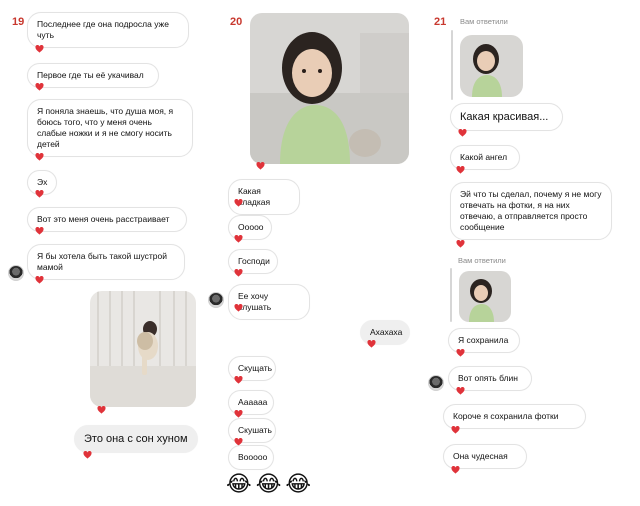 Image resolution: width=640 pixels, height=506 pixels. What do you see at coordinates (108, 30) in the screenshot?
I see `message-bubble: Последнее где она подросла уже чуть` at bounding box center [108, 30].